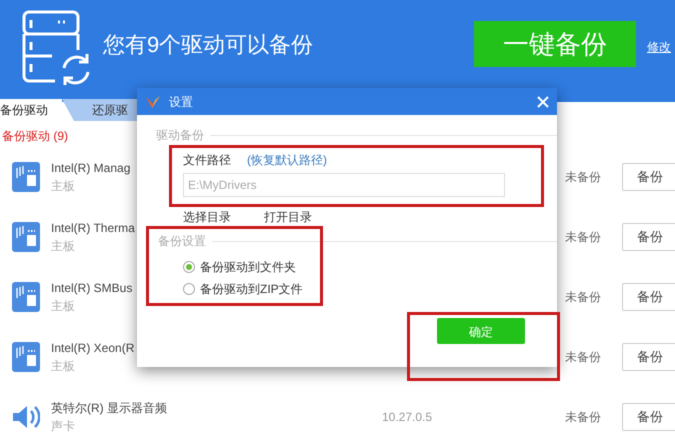 Image resolution: width=675 pixels, height=448 pixels. I want to click on modify-link: 修改, so click(659, 47).